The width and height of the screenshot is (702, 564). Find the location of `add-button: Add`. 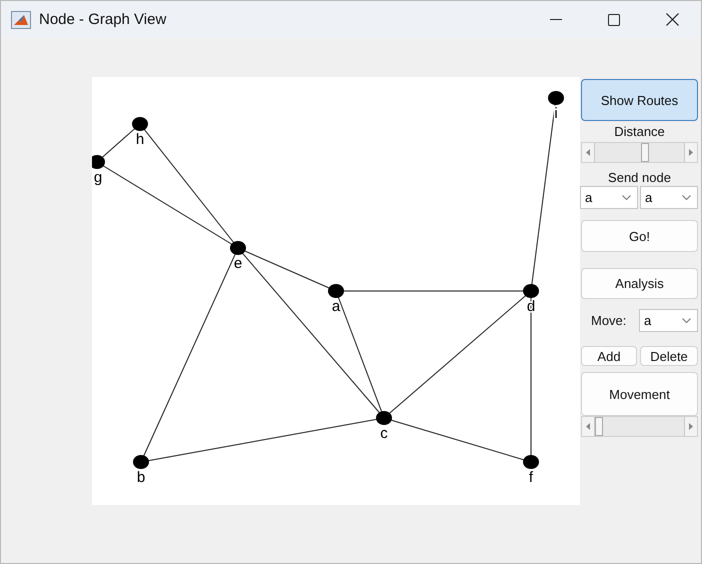

add-button: Add is located at coordinates (609, 356).